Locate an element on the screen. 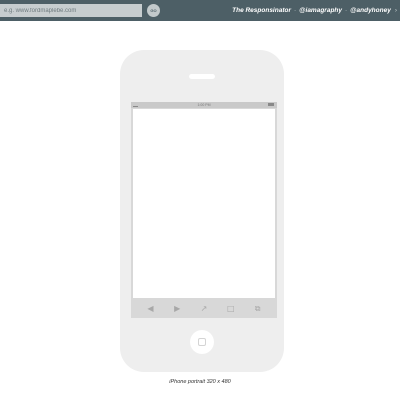 The height and width of the screenshot is (400, 400). chevron-right-icon: › is located at coordinates (396, 10).